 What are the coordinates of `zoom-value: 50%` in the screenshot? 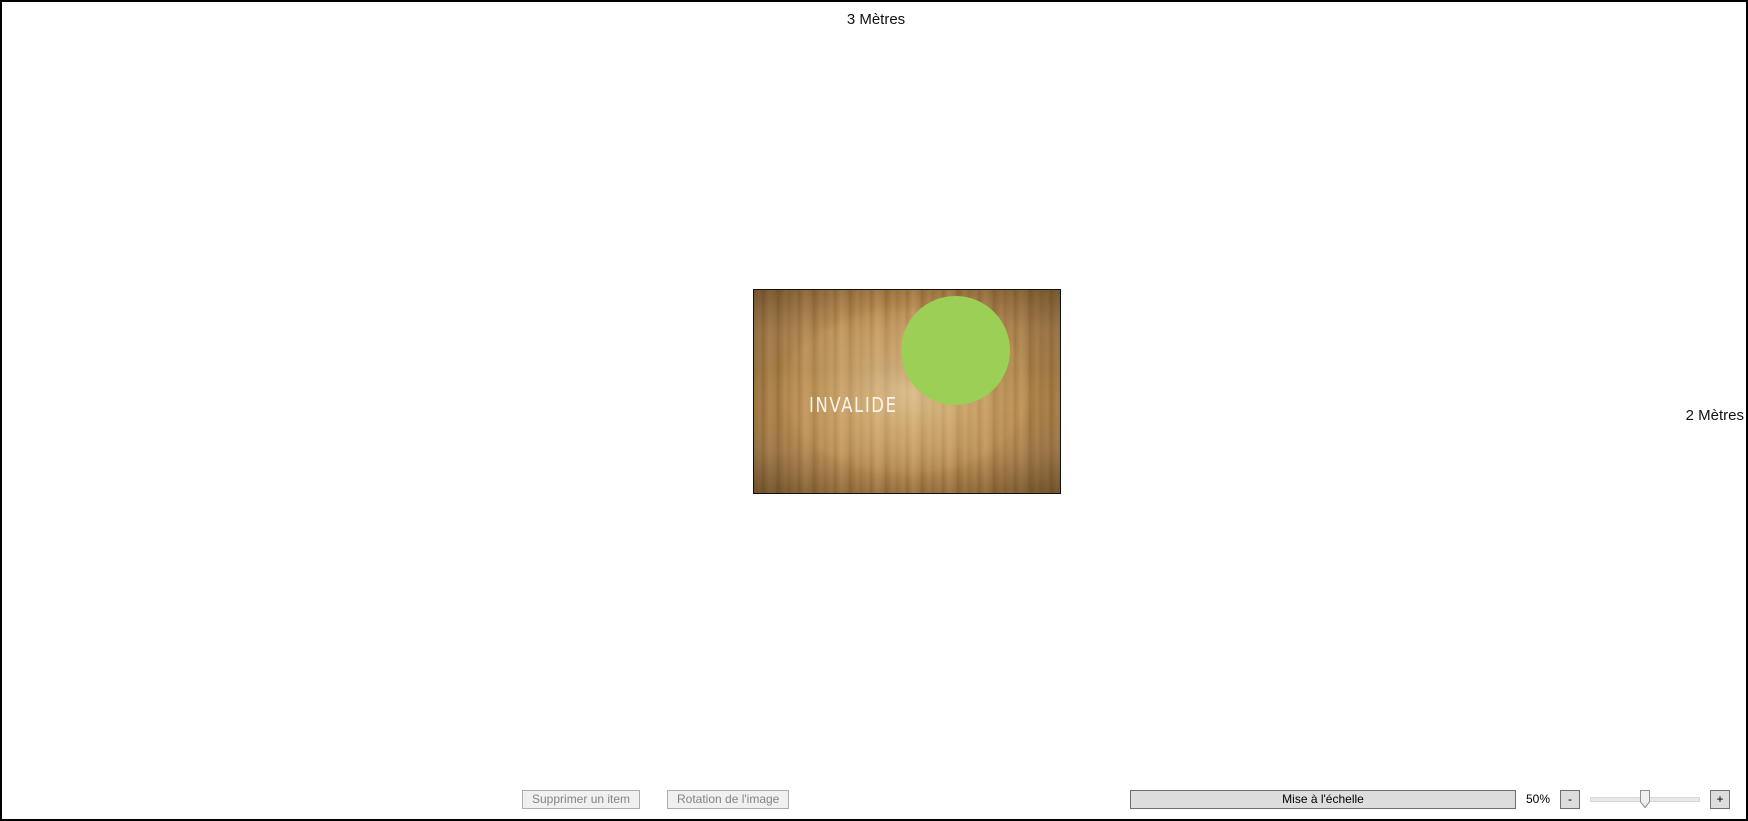 It's located at (1538, 799).